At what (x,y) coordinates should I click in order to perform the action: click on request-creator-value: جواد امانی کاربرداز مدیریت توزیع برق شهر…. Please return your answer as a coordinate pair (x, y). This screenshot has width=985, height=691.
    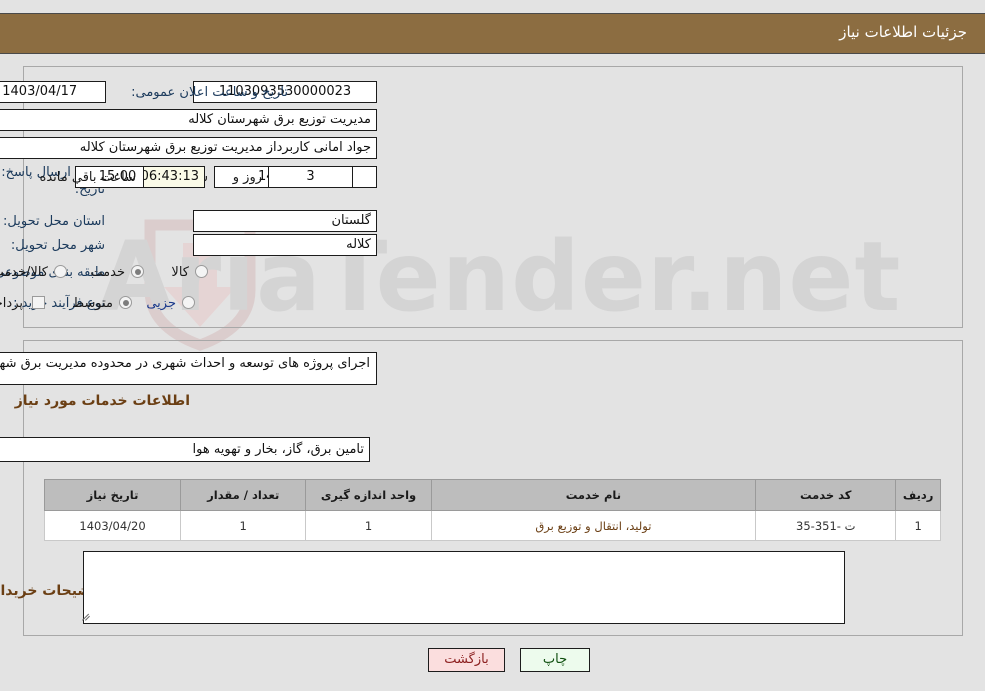
    Looking at the image, I should click on (188, 148).